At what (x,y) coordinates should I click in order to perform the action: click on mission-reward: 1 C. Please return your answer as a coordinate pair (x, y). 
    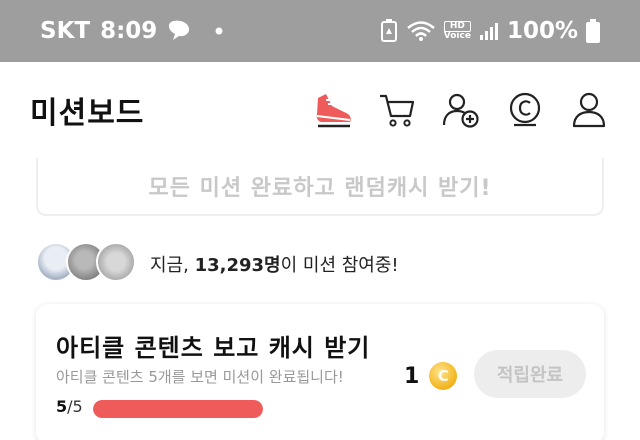
    Looking at the image, I should click on (431, 376).